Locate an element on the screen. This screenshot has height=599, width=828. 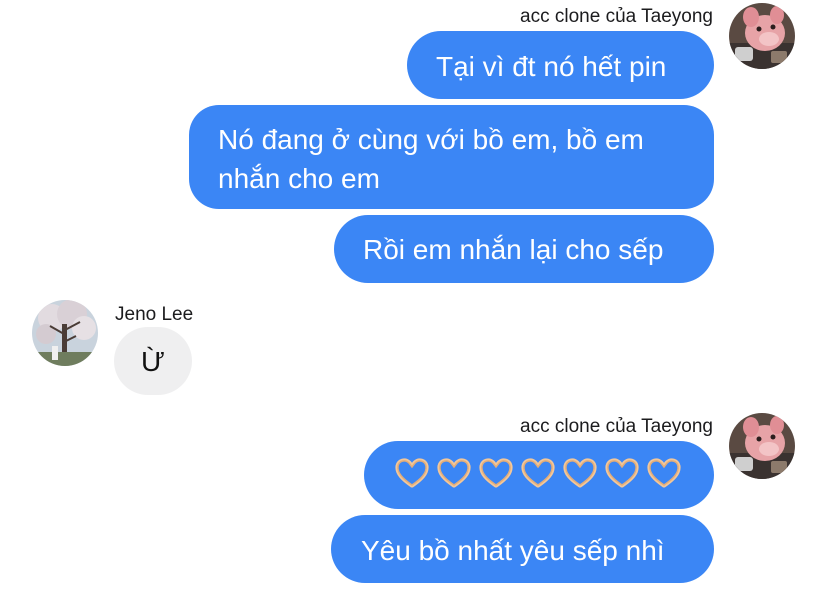
message-bubble-outgoing: Rồi em nhắn lại cho sếp is located at coordinates (524, 249).